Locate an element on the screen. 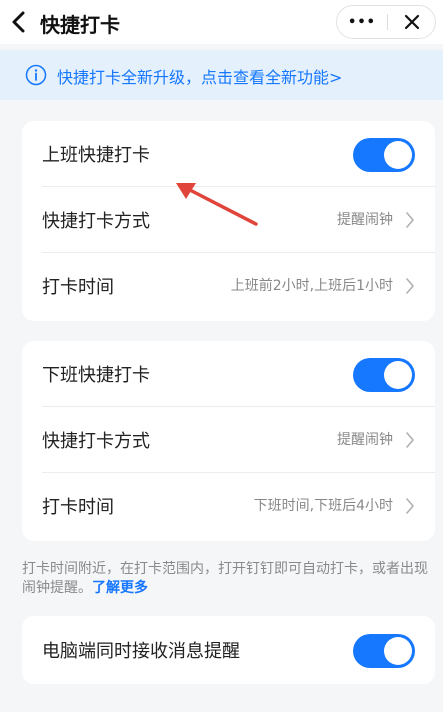 Image resolution: width=443 pixels, height=712 pixels. more-button: ••• is located at coordinates (362, 22).